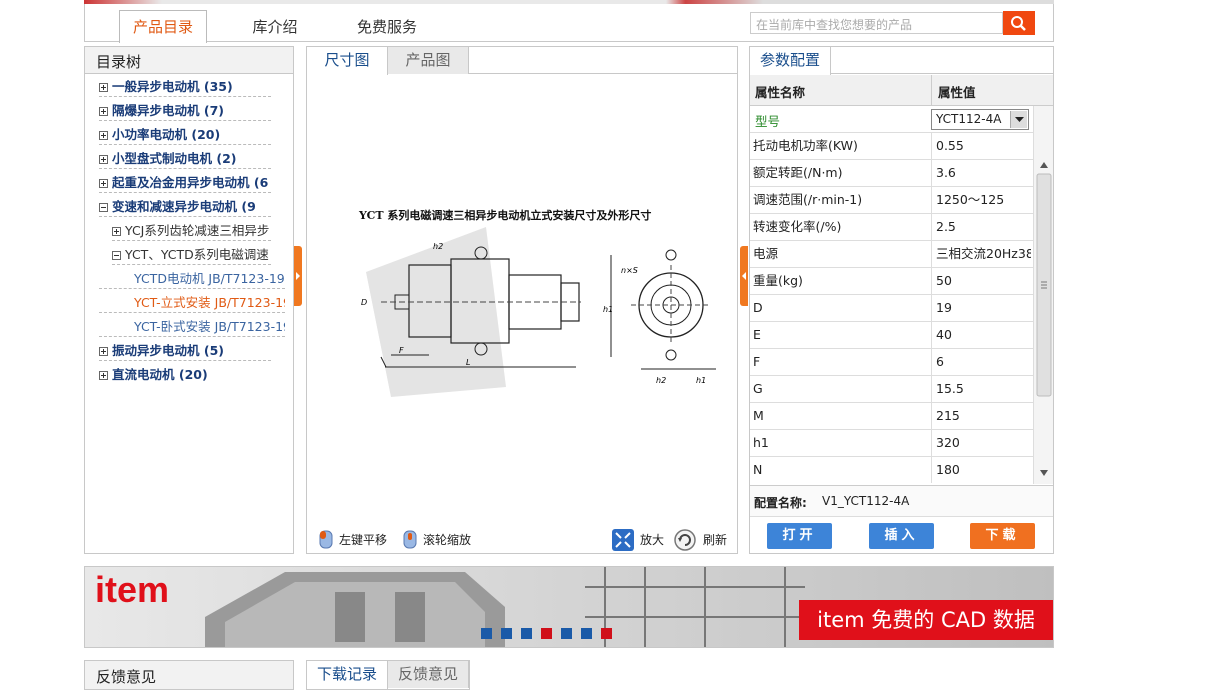  Describe the element at coordinates (1044, 319) in the screenshot. I see `scrollbar-arrows-icon` at that location.